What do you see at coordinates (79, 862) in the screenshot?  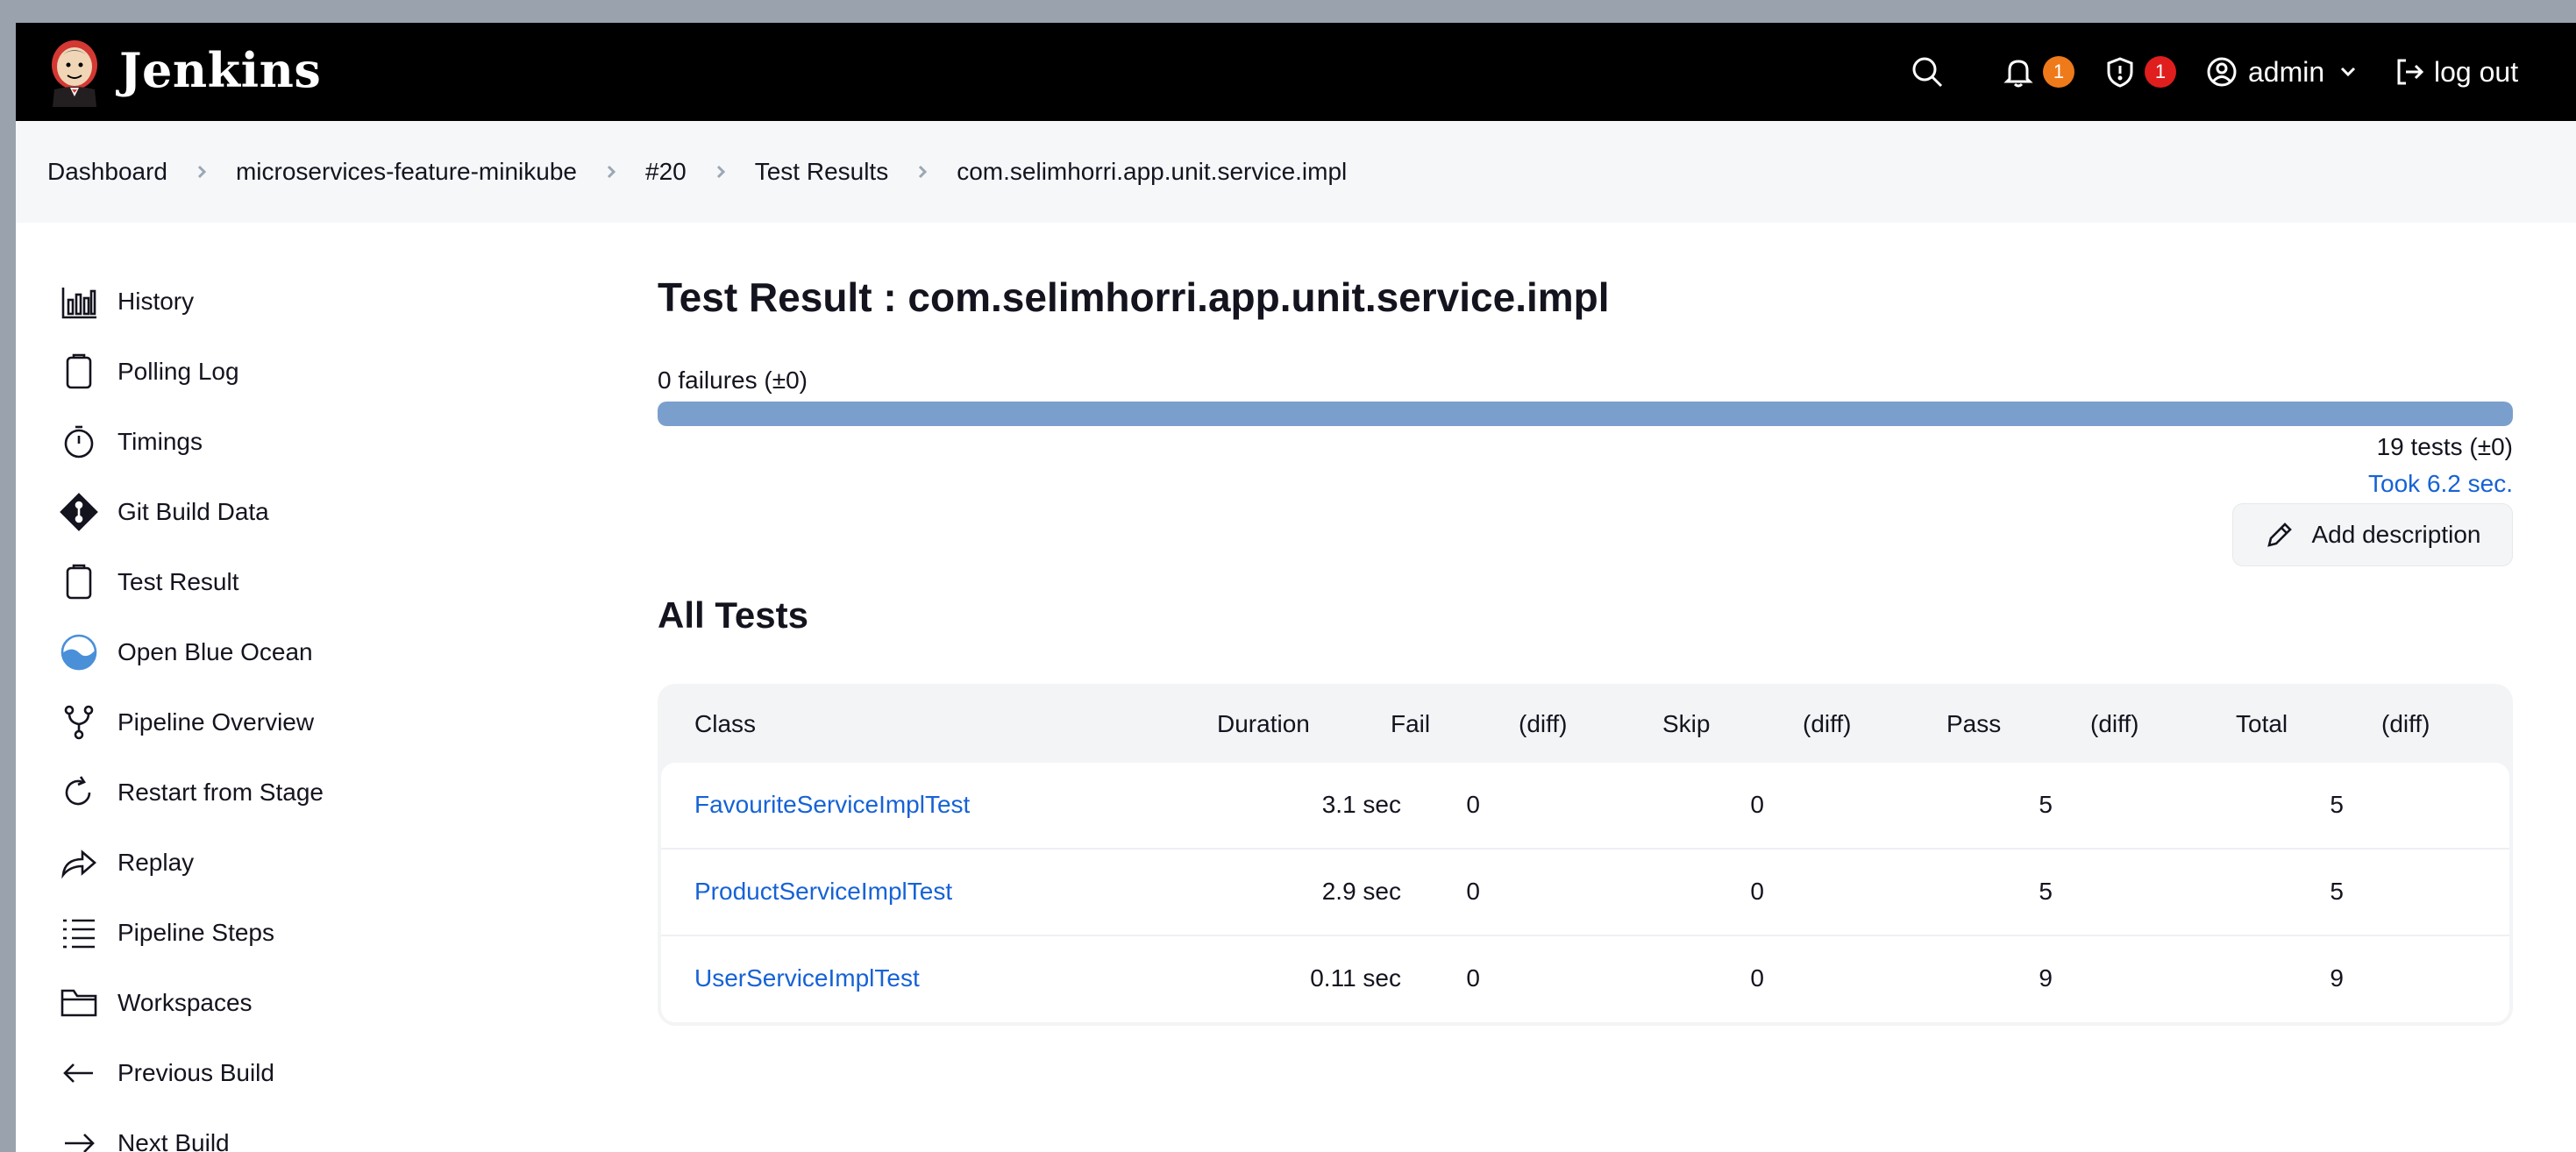 I see `replay-icon` at bounding box center [79, 862].